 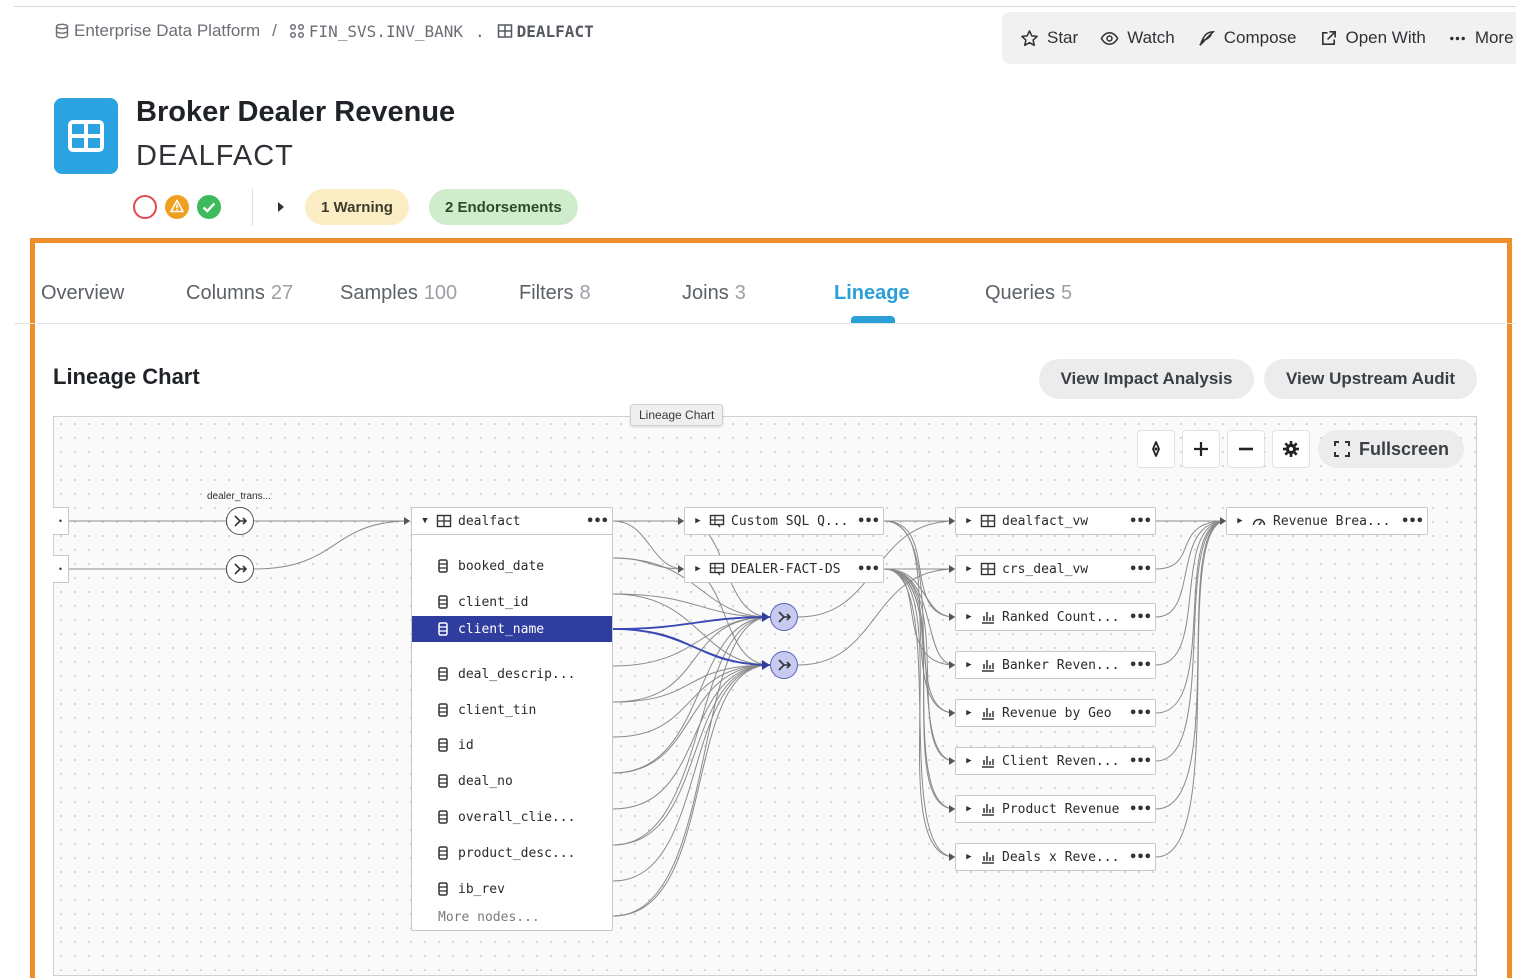 What do you see at coordinates (1028, 293) in the screenshot?
I see `tab-queries: Queries 5` at bounding box center [1028, 293].